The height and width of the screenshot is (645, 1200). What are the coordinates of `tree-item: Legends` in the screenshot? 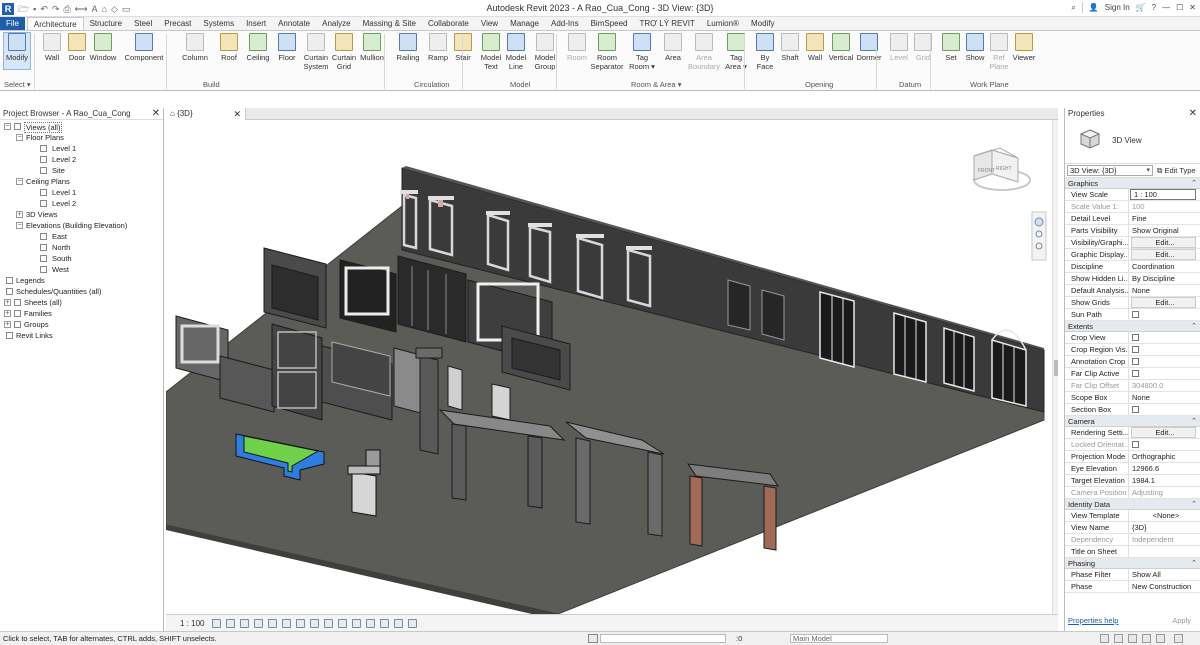 It's located at (81, 280).